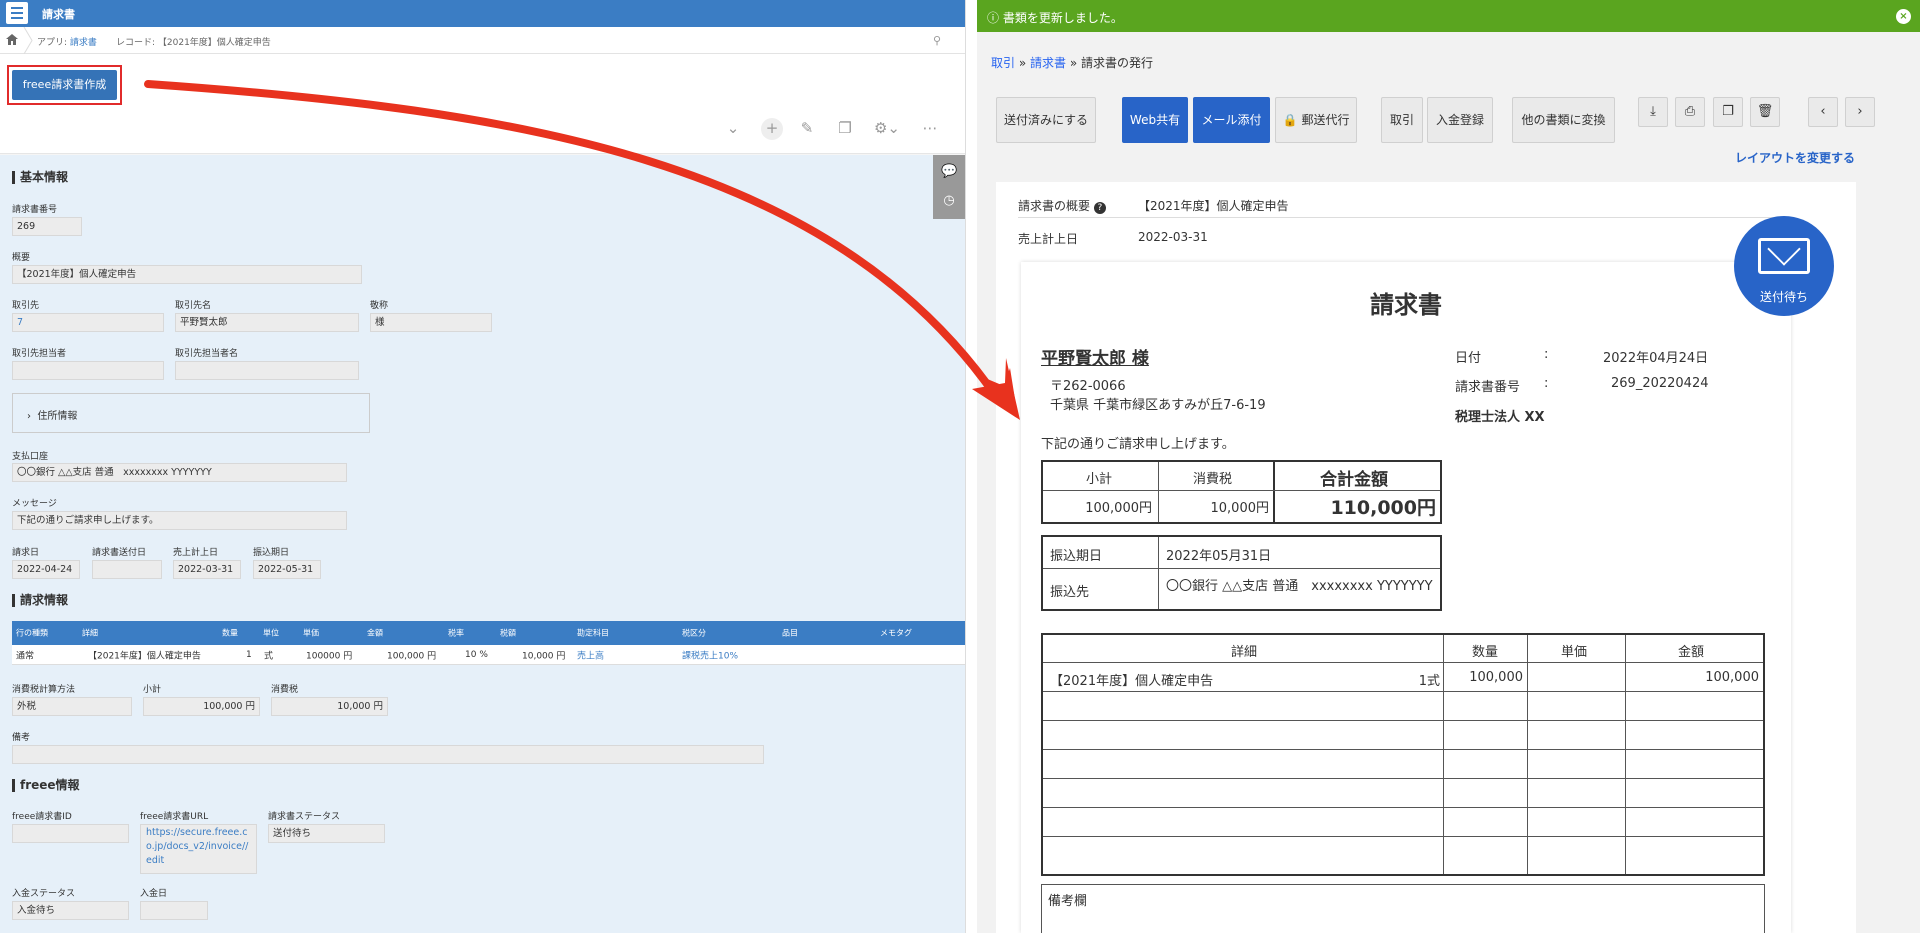  Describe the element at coordinates (949, 171) in the screenshot. I see `comment-icon: 💬` at that location.